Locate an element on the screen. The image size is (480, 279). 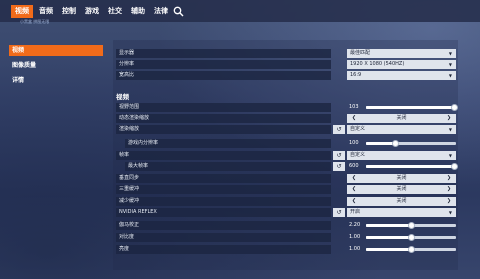
setting-row-render-scale: 渲染缩放 ↺ 自定义 ▼ is located at coordinates (286, 129).